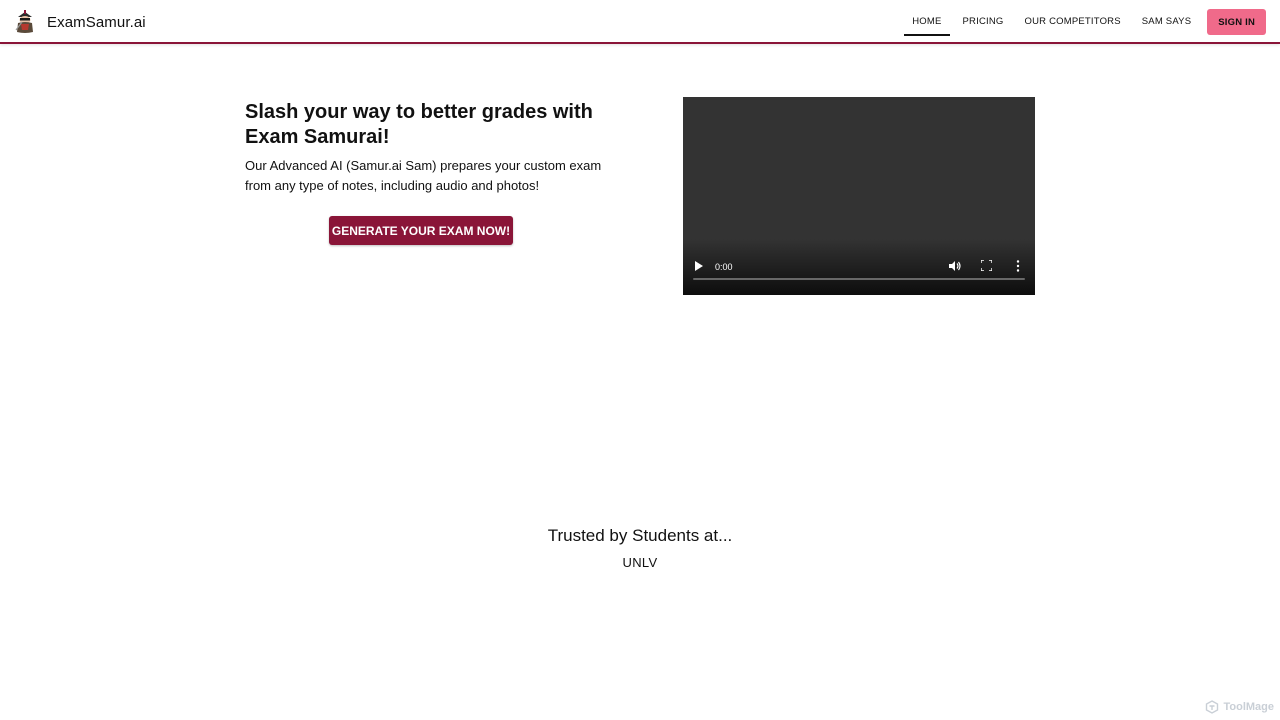 The image size is (1280, 720). I want to click on fullscreen-icon, so click(986, 265).